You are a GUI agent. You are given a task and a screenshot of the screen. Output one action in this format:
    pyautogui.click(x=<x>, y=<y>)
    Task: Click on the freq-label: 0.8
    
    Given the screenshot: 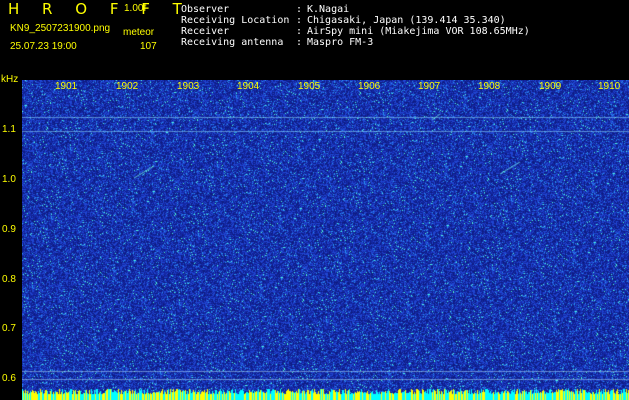 What is the action you would take?
    pyautogui.click(x=9, y=279)
    